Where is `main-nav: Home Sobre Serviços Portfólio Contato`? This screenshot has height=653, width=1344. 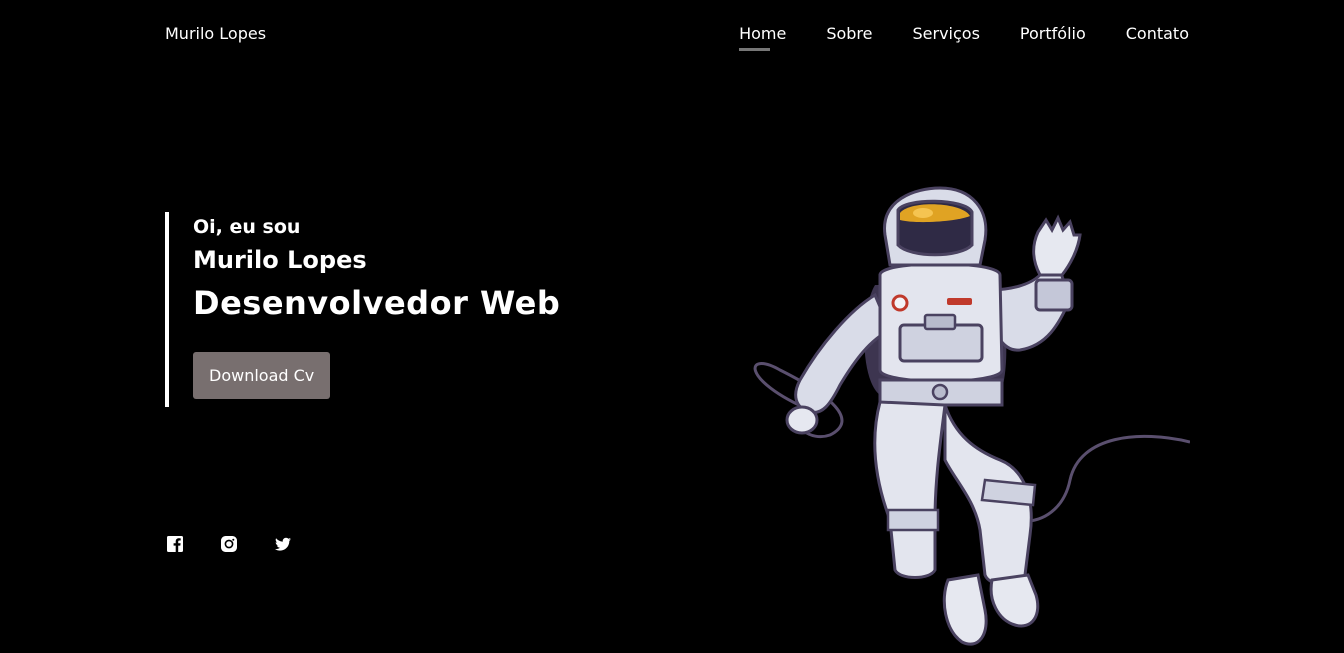 main-nav: Home Sobre Serviços Portfólio Contato is located at coordinates (964, 37).